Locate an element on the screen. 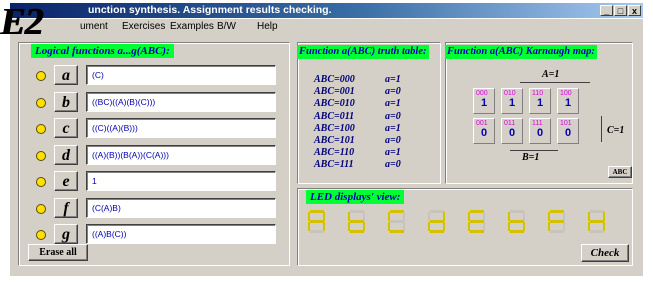 This screenshot has width=653, height=282. karnaugh-cell-111: 111 0 is located at coordinates (540, 131).